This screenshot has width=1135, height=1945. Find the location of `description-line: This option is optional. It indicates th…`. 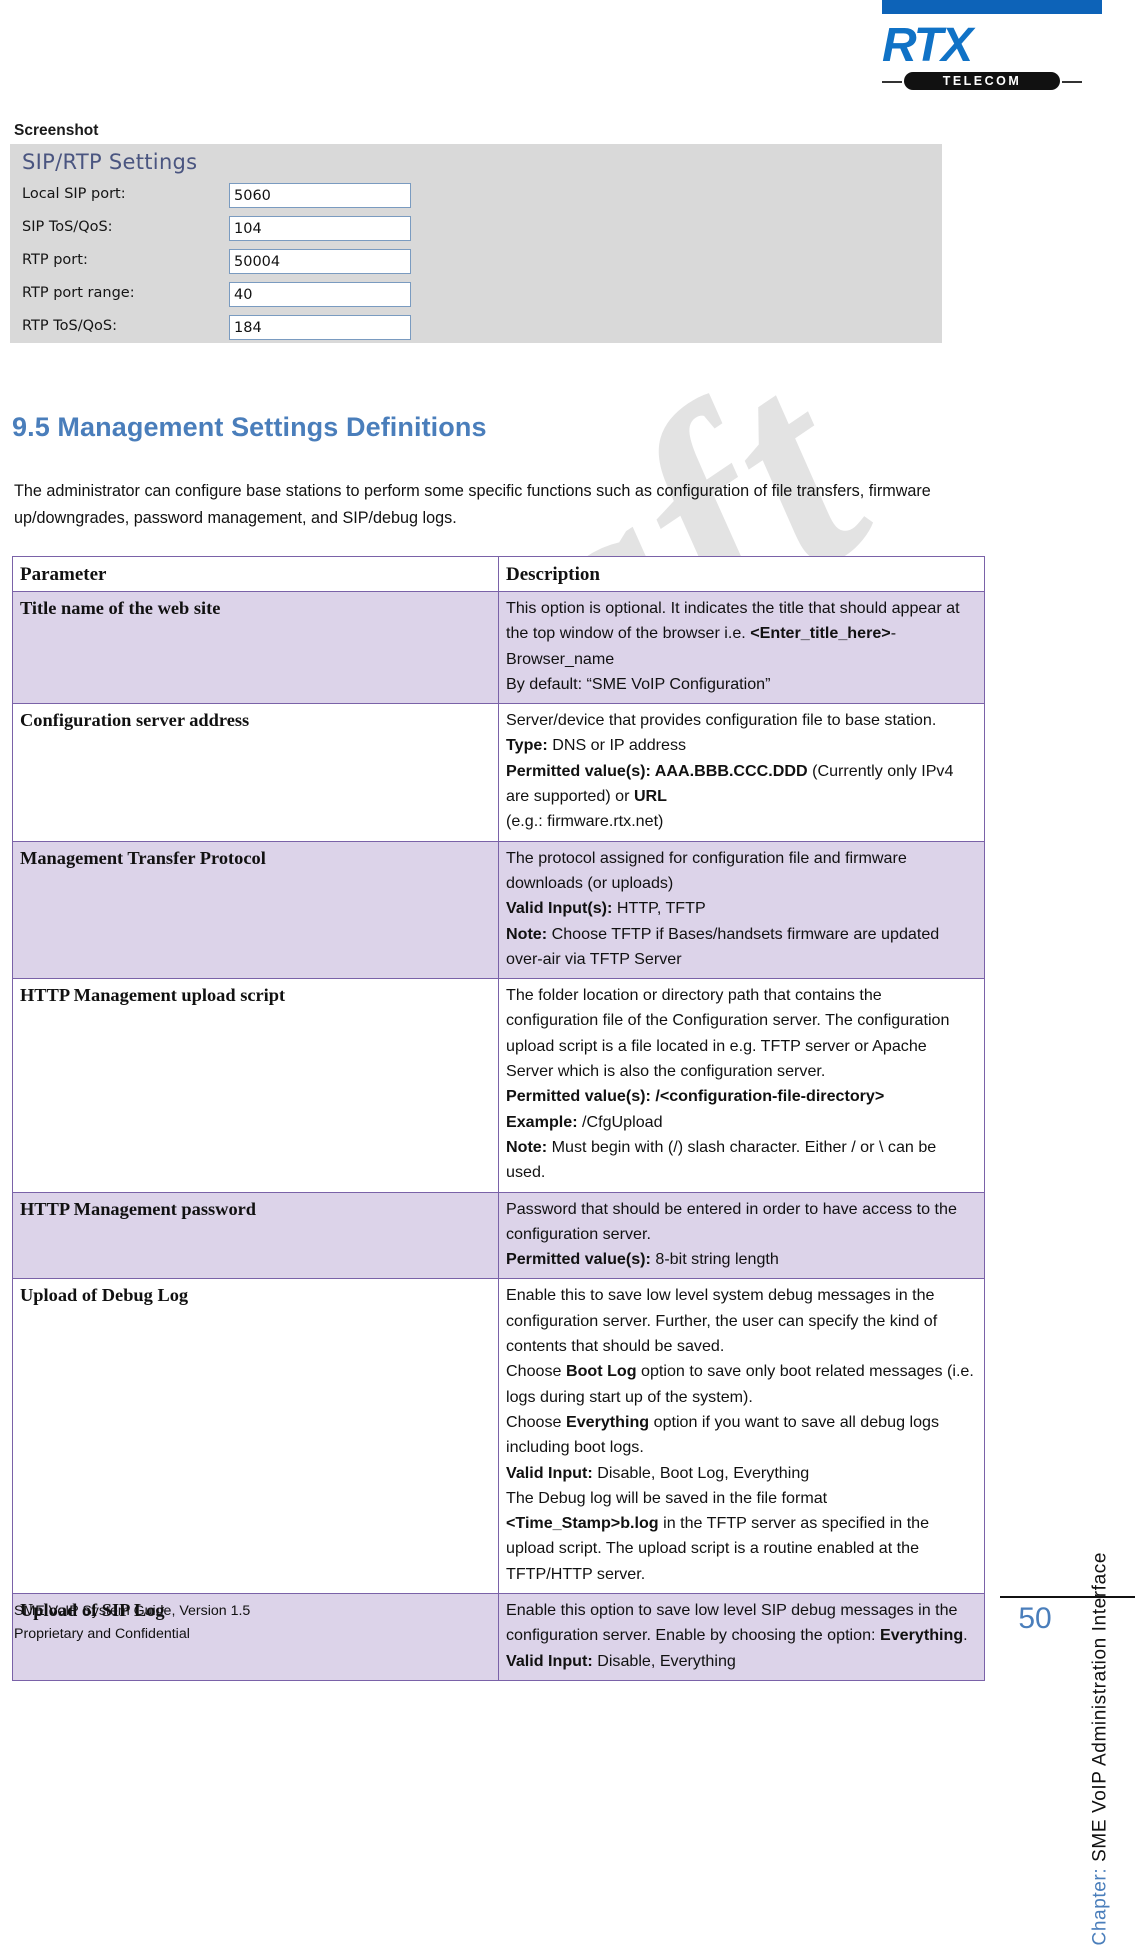

description-line: This option is optional. It indicates th… is located at coordinates (741, 634).